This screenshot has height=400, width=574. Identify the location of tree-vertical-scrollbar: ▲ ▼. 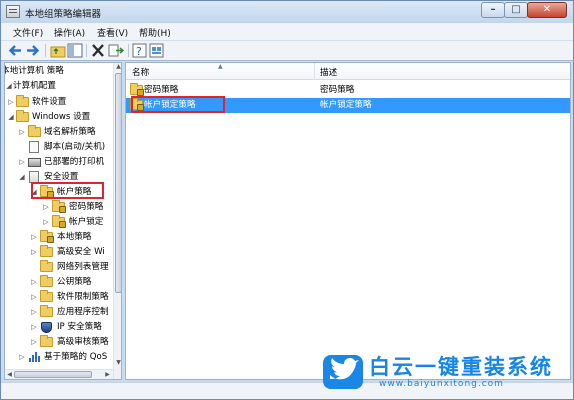
(117, 221).